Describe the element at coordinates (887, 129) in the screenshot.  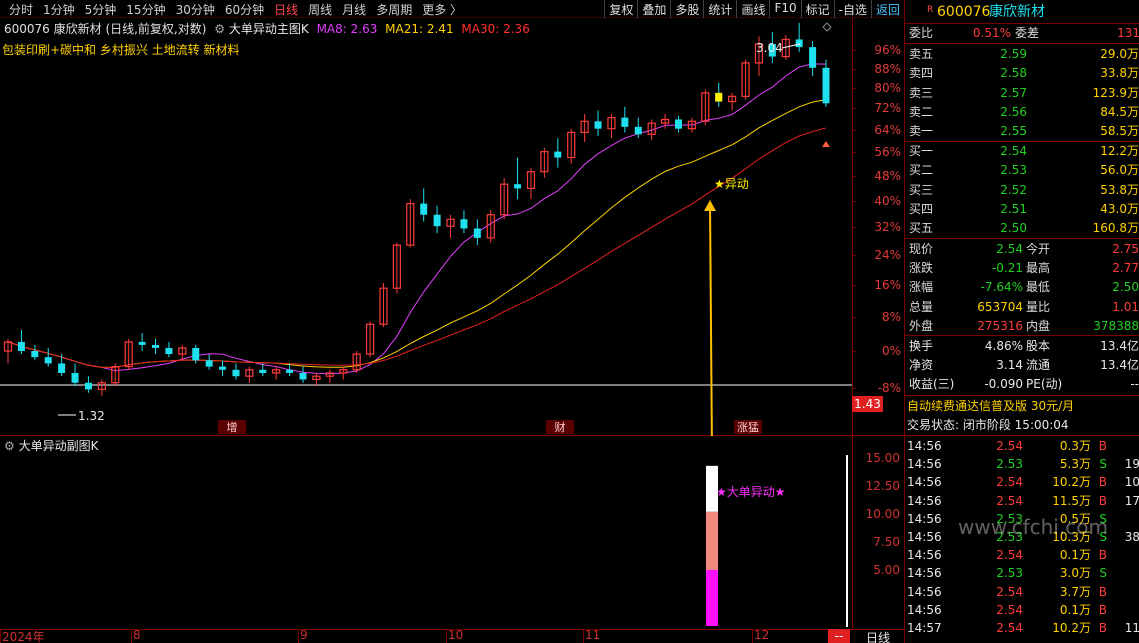
I see `y-axis-label: 64%` at that location.